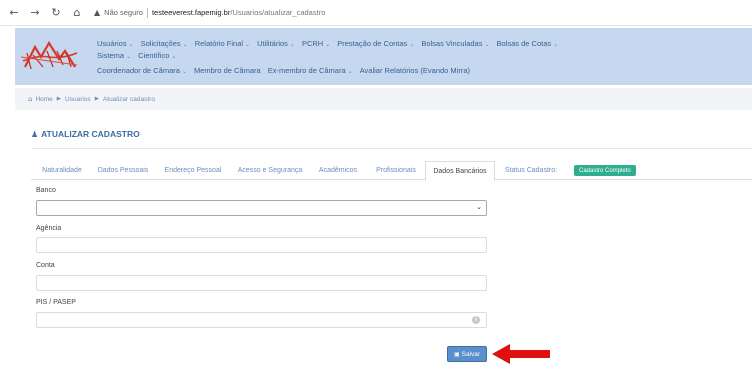 The image size is (752, 381). What do you see at coordinates (460, 171) in the screenshot?
I see `tab-dados-bancarios: Dados Bancários` at bounding box center [460, 171].